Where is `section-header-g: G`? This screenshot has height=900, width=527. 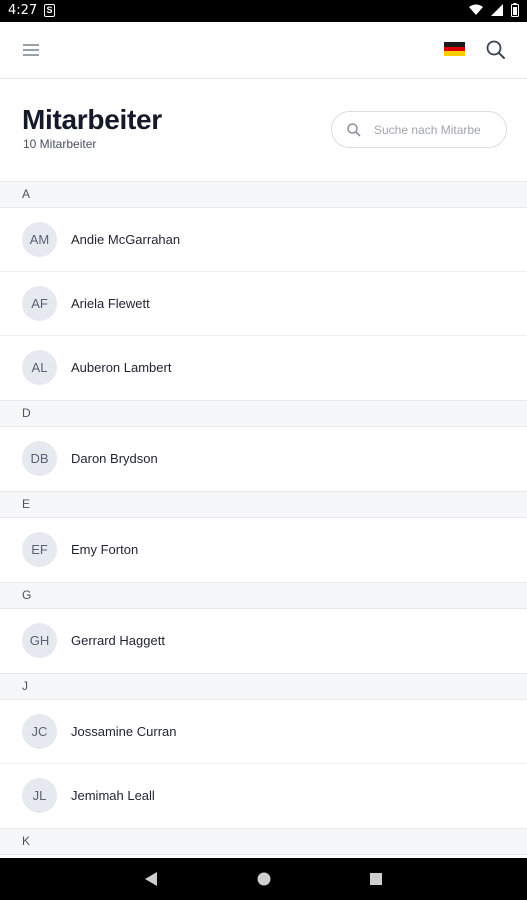 section-header-g: G is located at coordinates (263, 595).